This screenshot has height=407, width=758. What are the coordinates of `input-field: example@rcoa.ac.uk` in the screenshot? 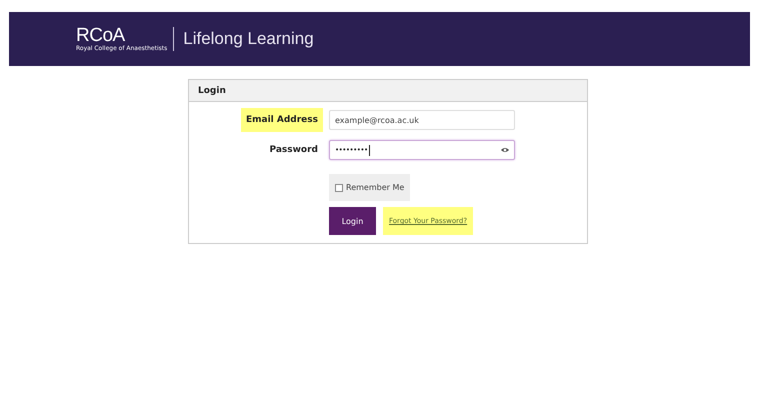 It's located at (422, 120).